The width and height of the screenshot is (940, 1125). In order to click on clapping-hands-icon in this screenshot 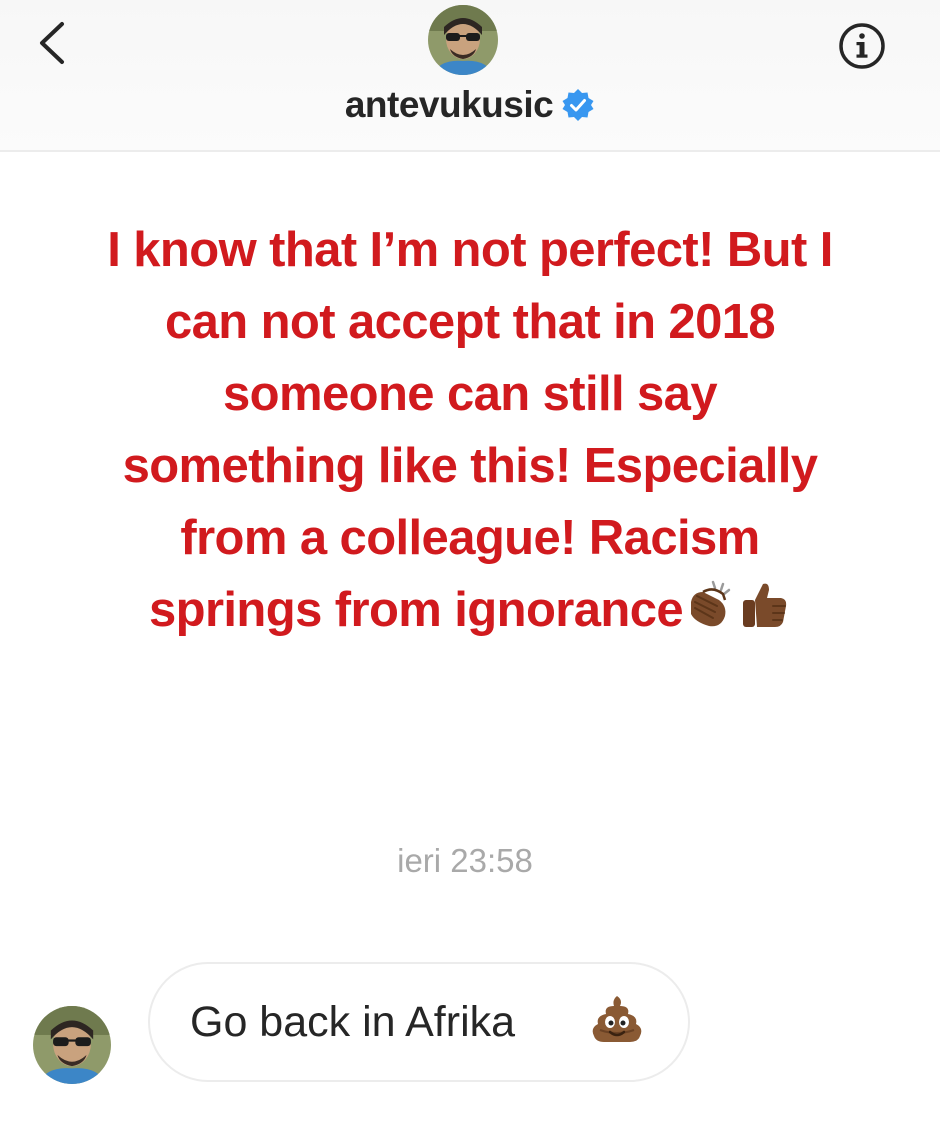, I will do `click(710, 614)`.